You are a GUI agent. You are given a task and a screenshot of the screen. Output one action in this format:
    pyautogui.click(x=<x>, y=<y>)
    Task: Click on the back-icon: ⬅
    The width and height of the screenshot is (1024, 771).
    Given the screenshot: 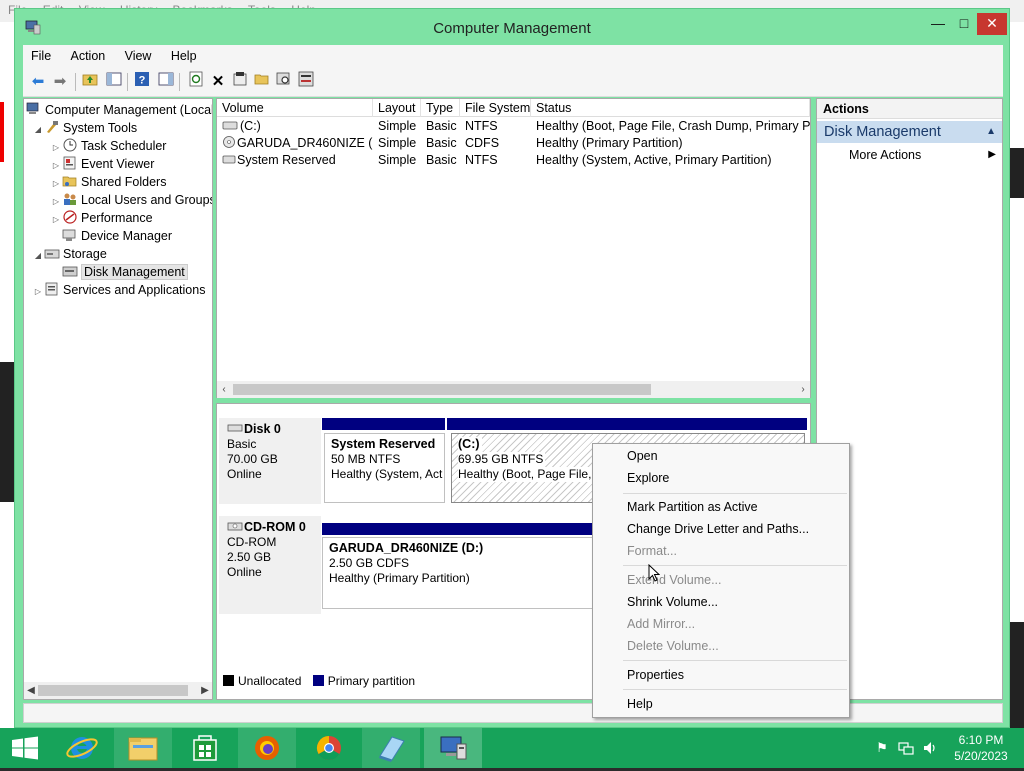 What is the action you would take?
    pyautogui.click(x=38, y=82)
    